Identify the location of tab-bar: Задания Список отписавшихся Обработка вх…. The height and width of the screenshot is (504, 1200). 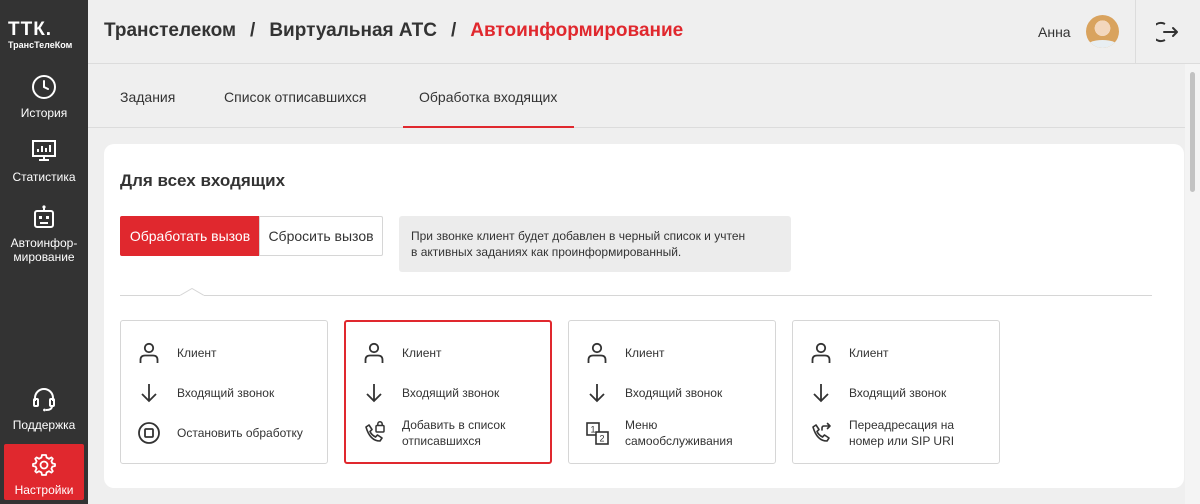
(636, 96).